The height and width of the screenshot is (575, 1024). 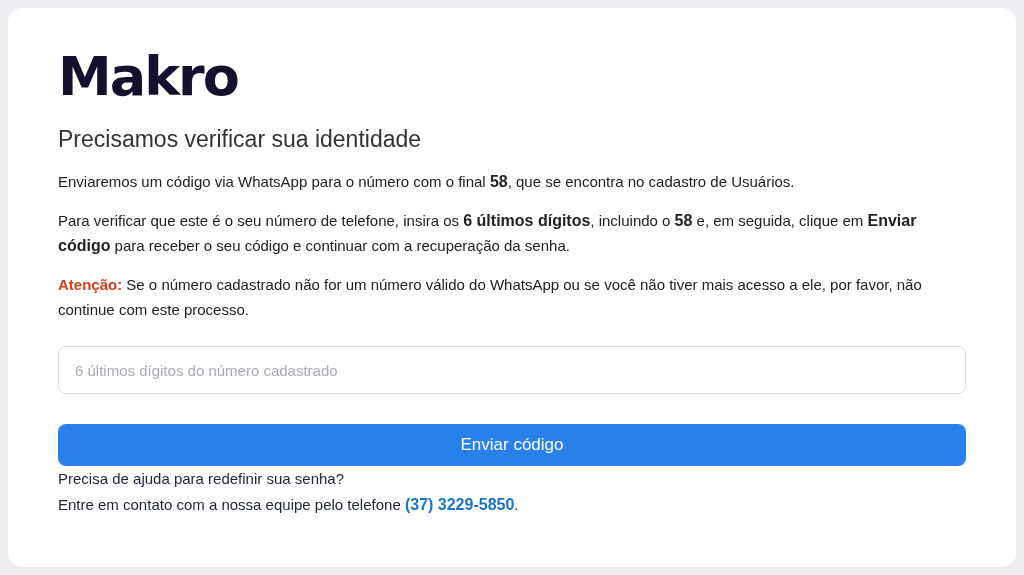 What do you see at coordinates (516, 504) in the screenshot?
I see `period-text: .` at bounding box center [516, 504].